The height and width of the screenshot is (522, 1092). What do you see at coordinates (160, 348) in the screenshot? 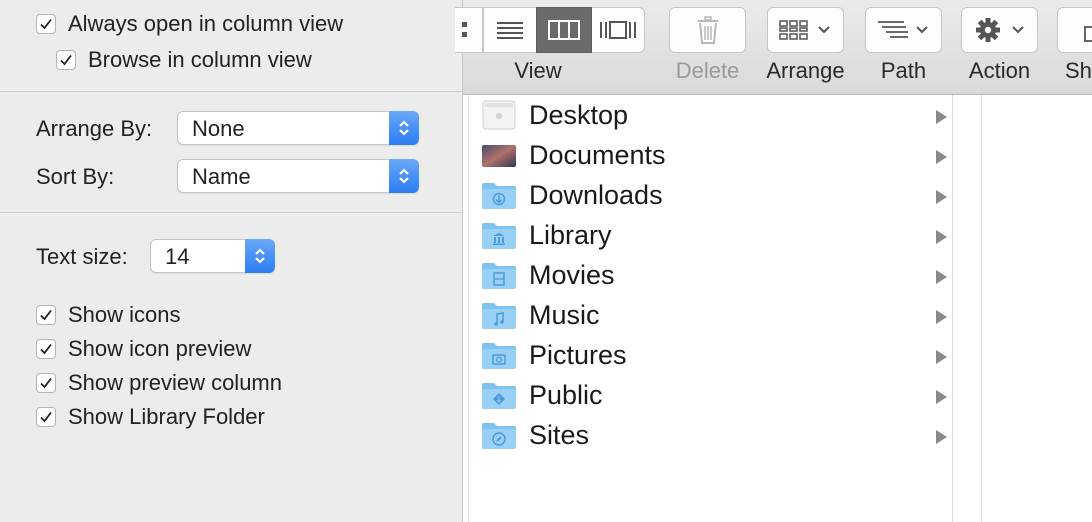
I see `show-icon-preview-label: Show icon preview` at bounding box center [160, 348].